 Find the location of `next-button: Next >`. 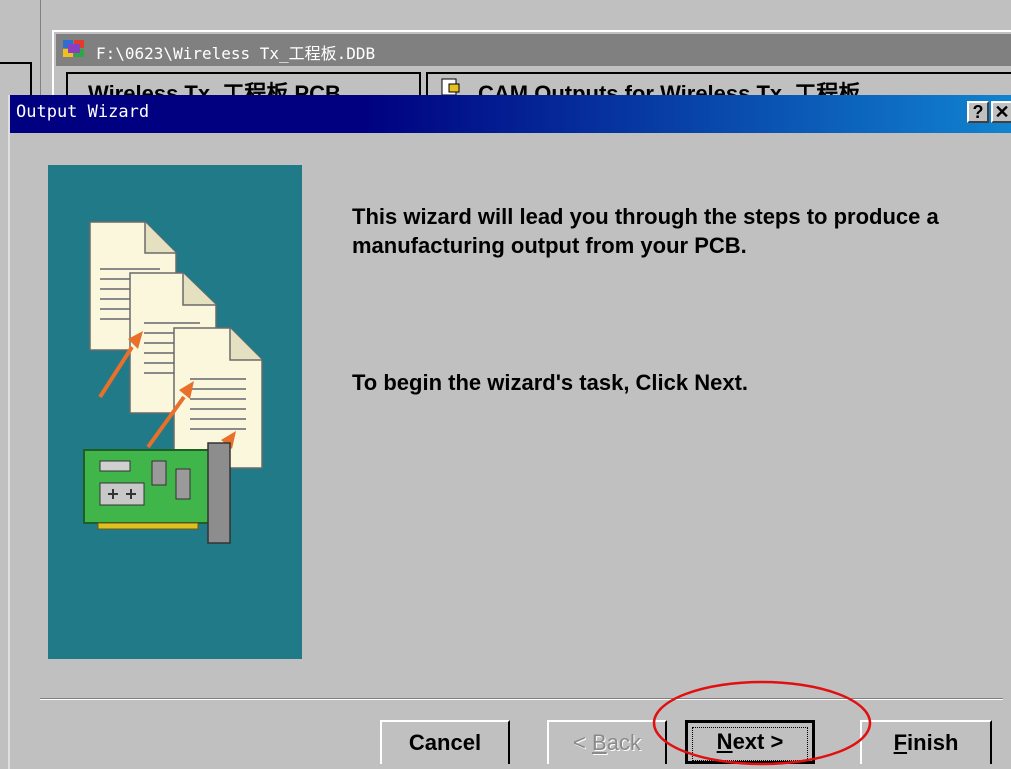

next-button: Next > is located at coordinates (750, 742).